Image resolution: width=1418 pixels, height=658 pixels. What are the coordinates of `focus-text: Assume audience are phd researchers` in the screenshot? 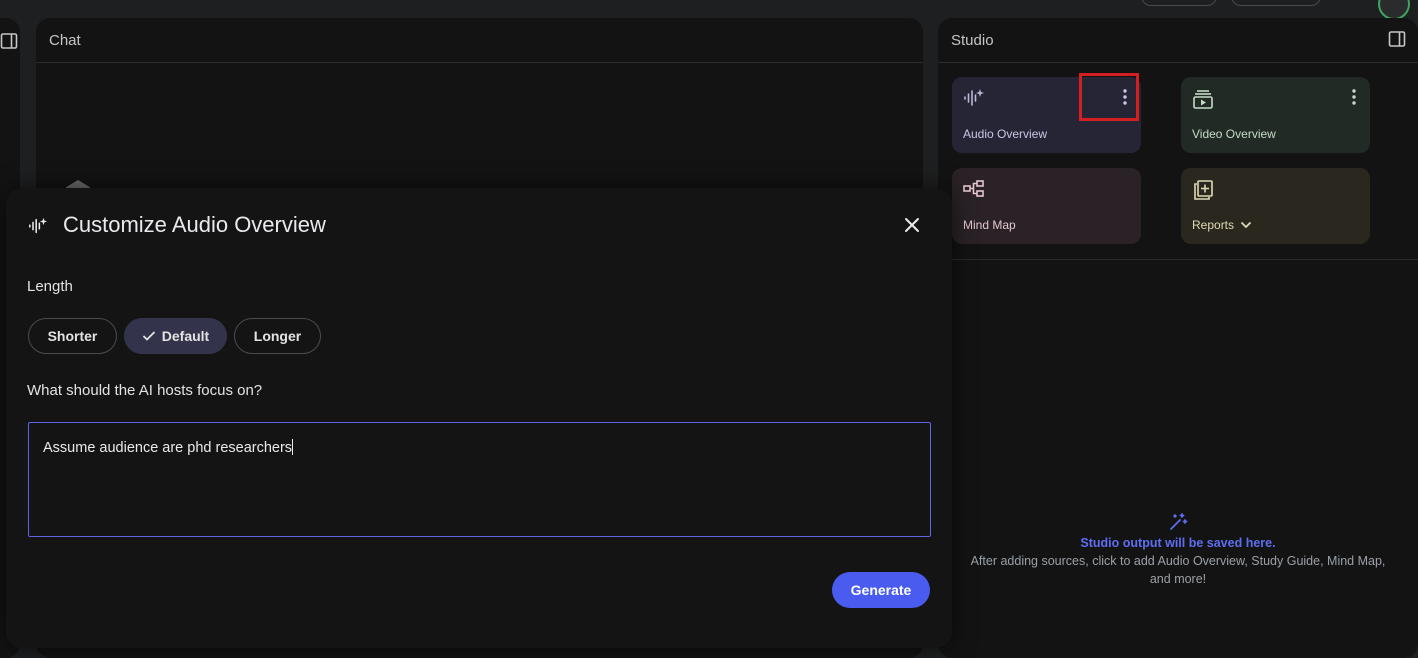 It's located at (168, 447).